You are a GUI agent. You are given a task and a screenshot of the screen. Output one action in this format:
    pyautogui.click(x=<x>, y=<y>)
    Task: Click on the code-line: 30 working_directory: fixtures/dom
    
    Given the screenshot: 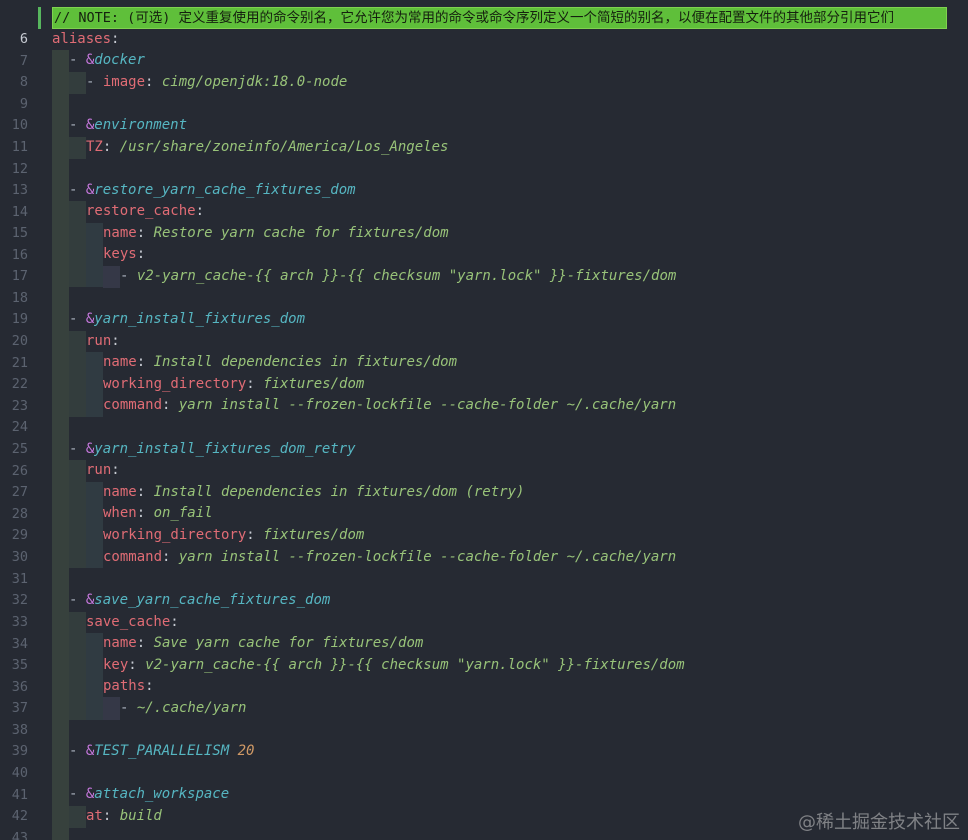 What is the action you would take?
    pyautogui.click(x=484, y=545)
    